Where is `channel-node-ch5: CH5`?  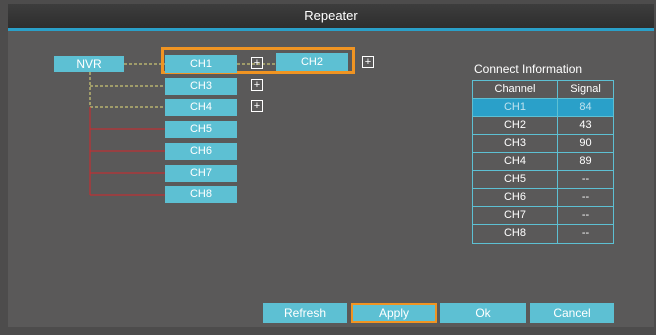 channel-node-ch5: CH5 is located at coordinates (201, 129).